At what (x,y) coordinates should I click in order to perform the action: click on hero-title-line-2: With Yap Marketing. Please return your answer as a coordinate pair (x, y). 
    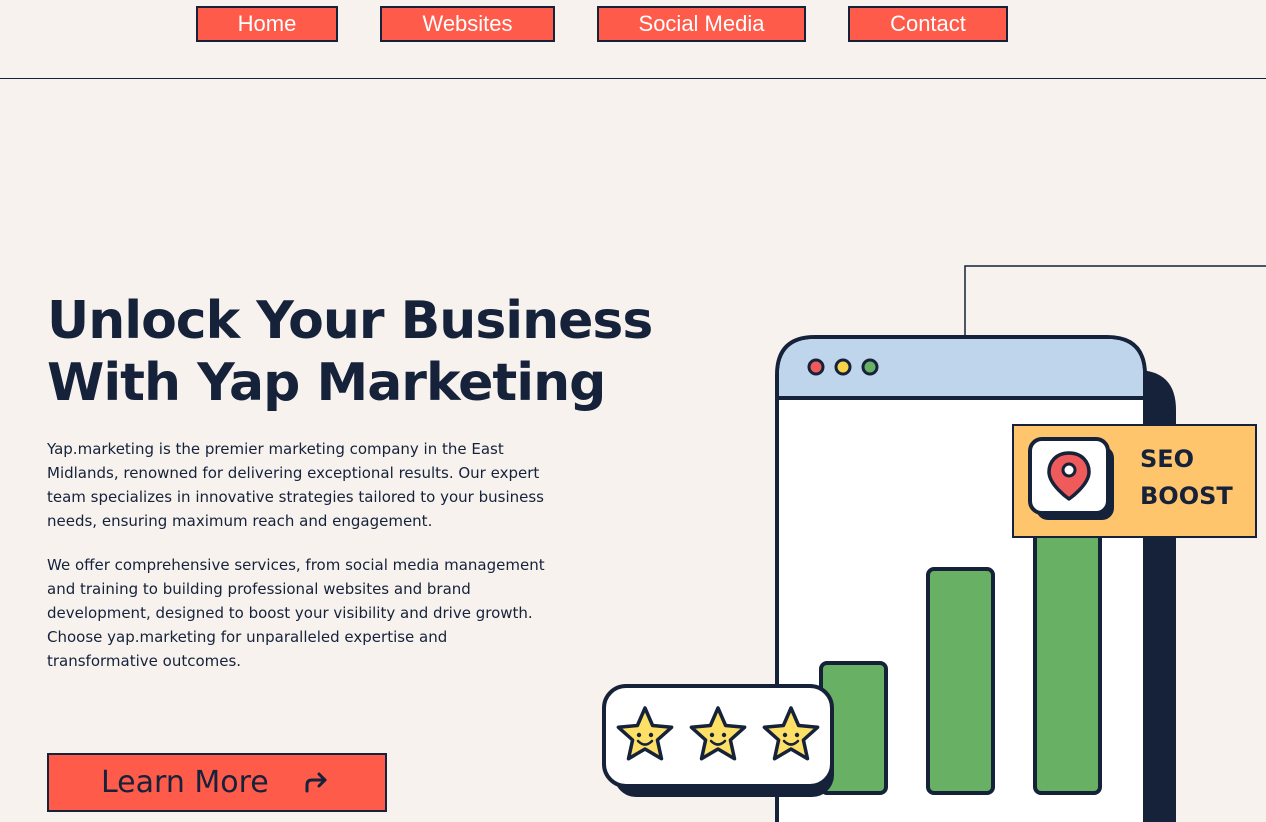
    Looking at the image, I should click on (326, 383).